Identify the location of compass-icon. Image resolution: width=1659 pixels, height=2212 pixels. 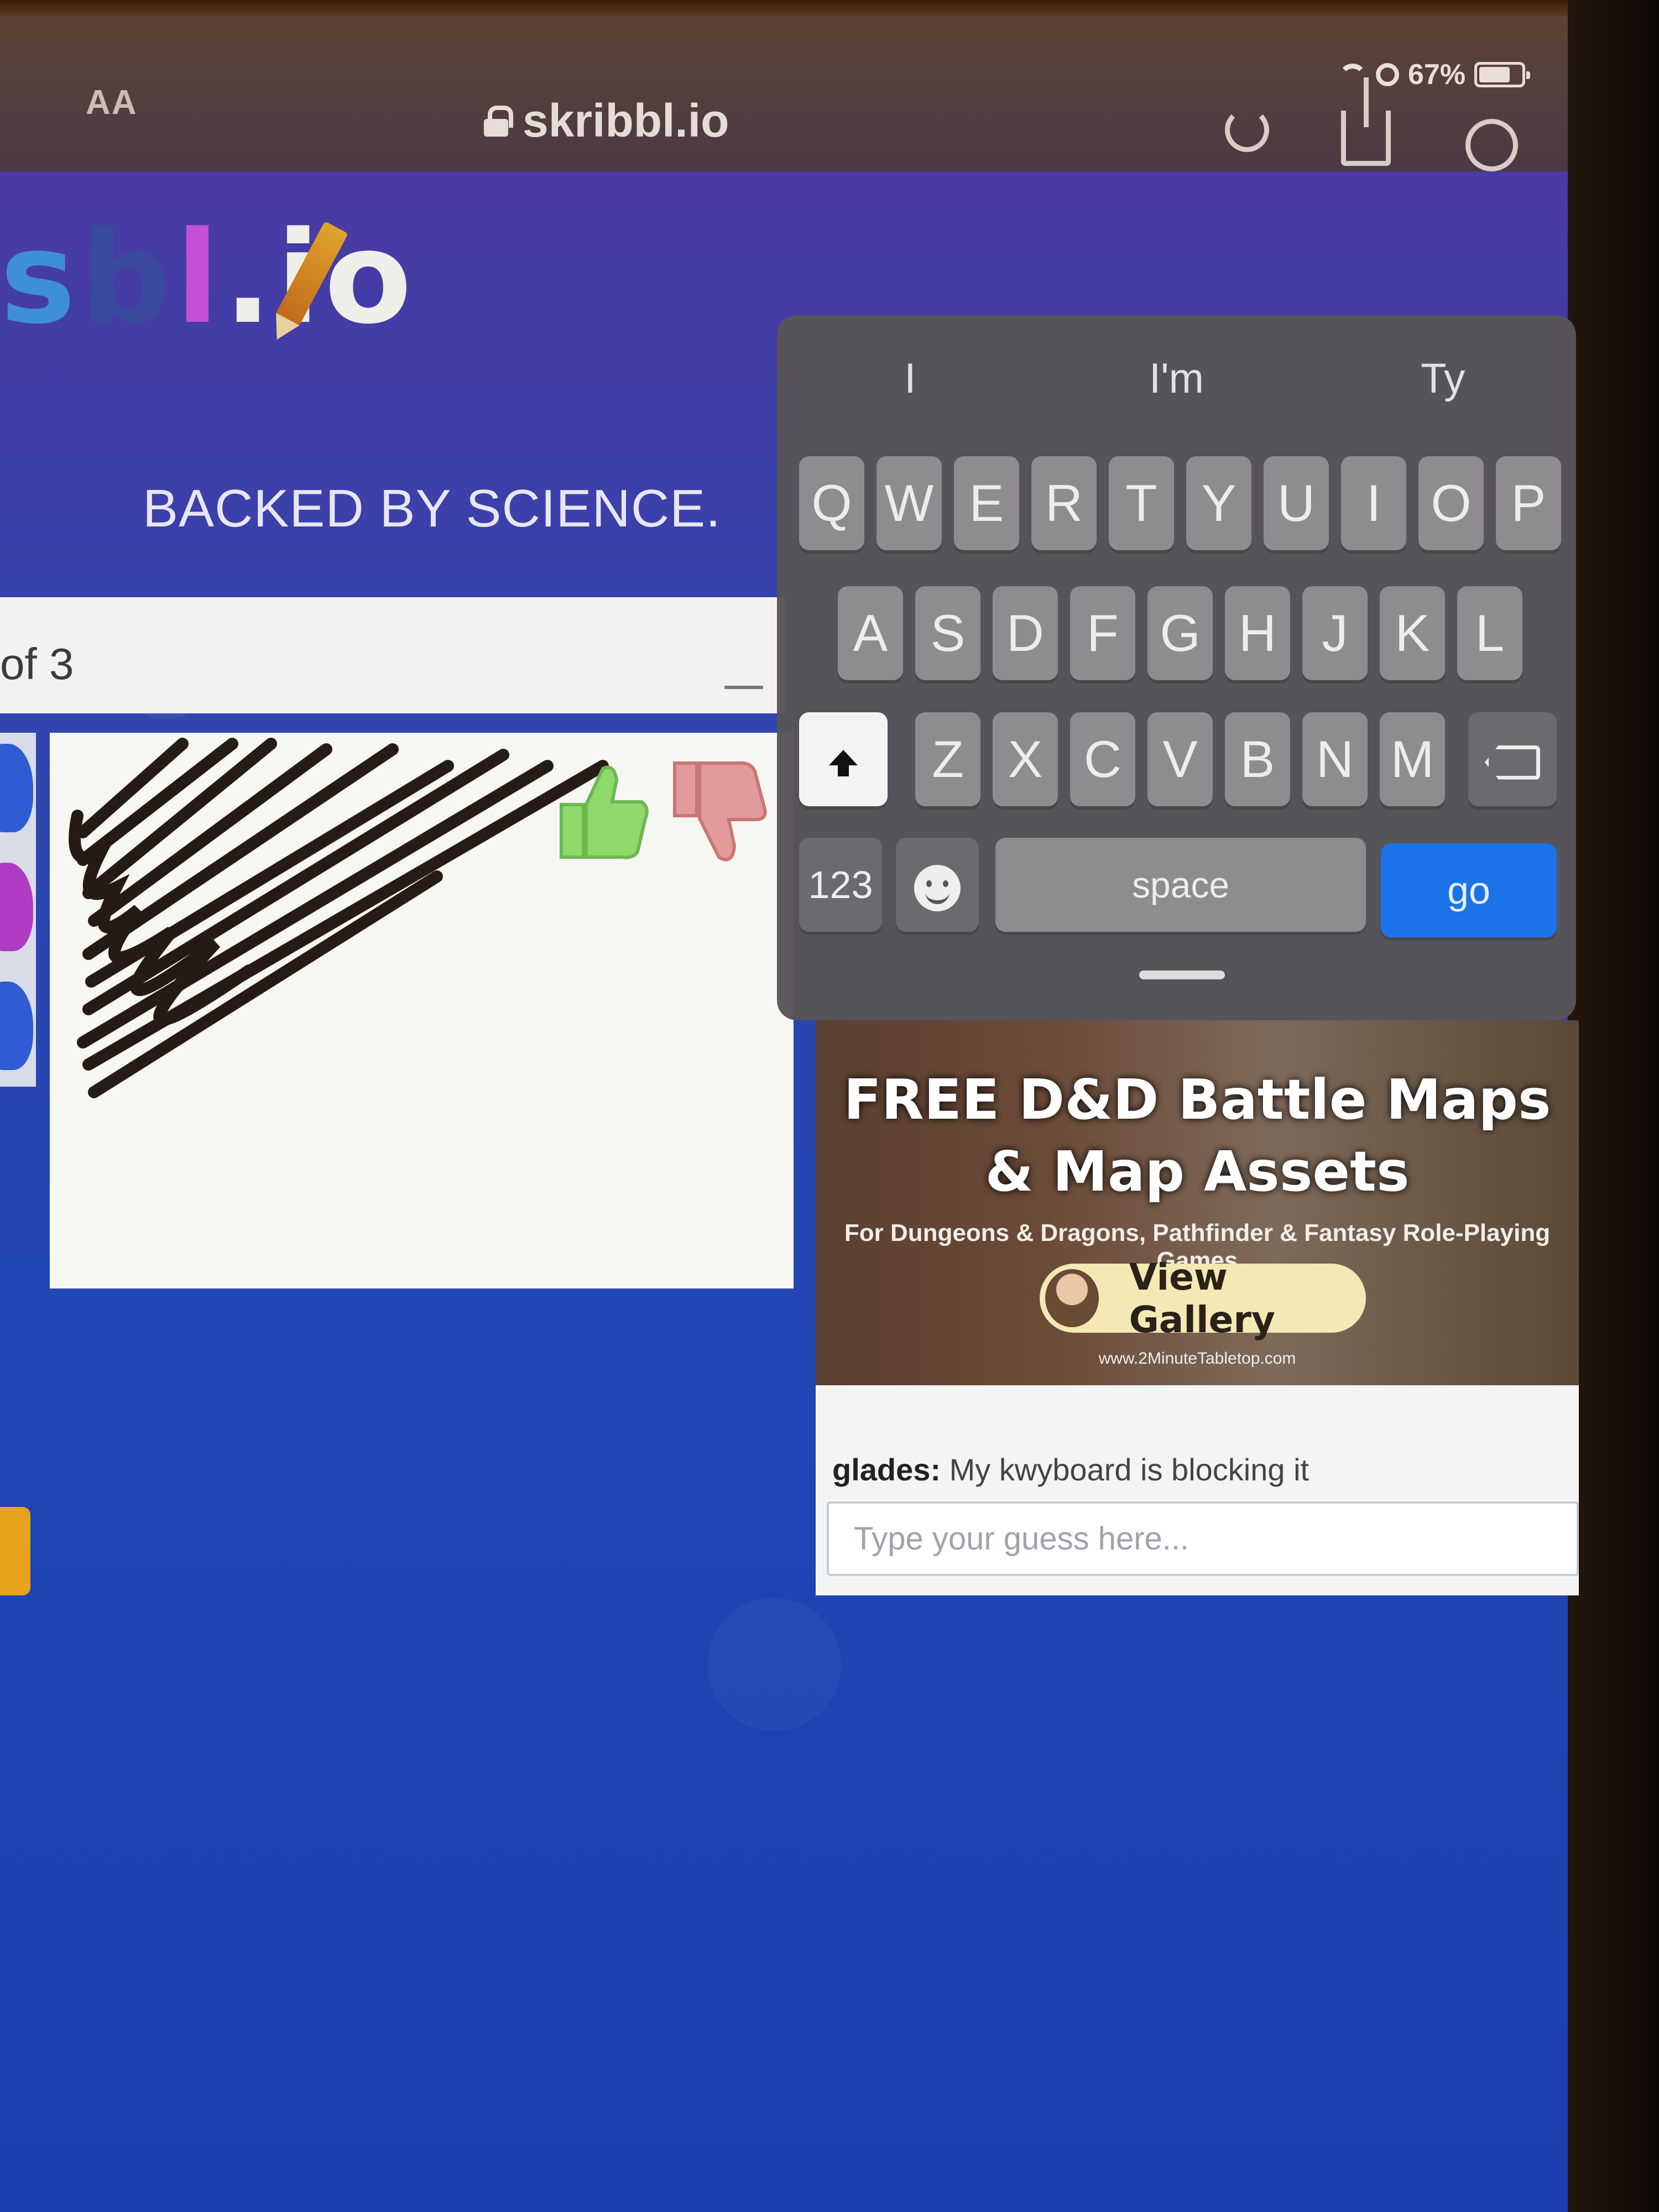
(1492, 145).